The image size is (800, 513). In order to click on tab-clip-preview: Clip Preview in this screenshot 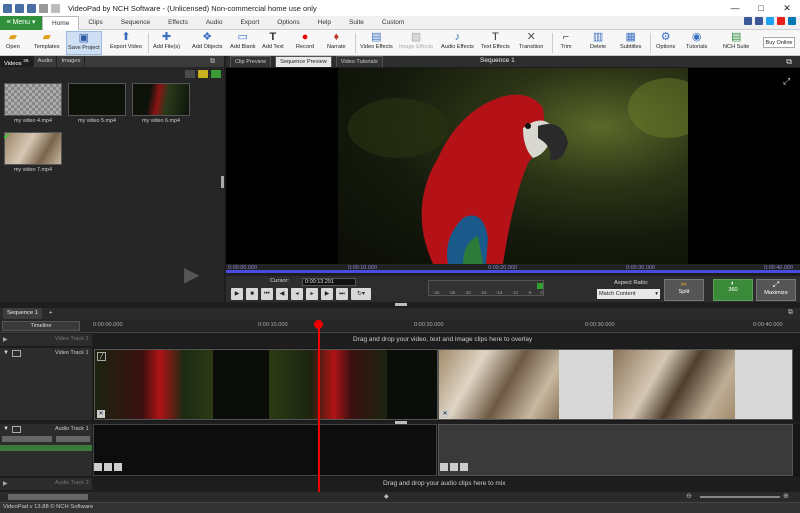, I will do `click(251, 61)`.